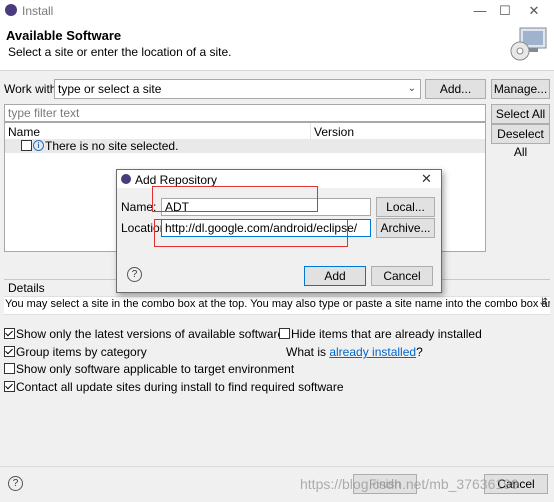  What do you see at coordinates (534, 11) in the screenshot?
I see `close-icon: ✕` at bounding box center [534, 11].